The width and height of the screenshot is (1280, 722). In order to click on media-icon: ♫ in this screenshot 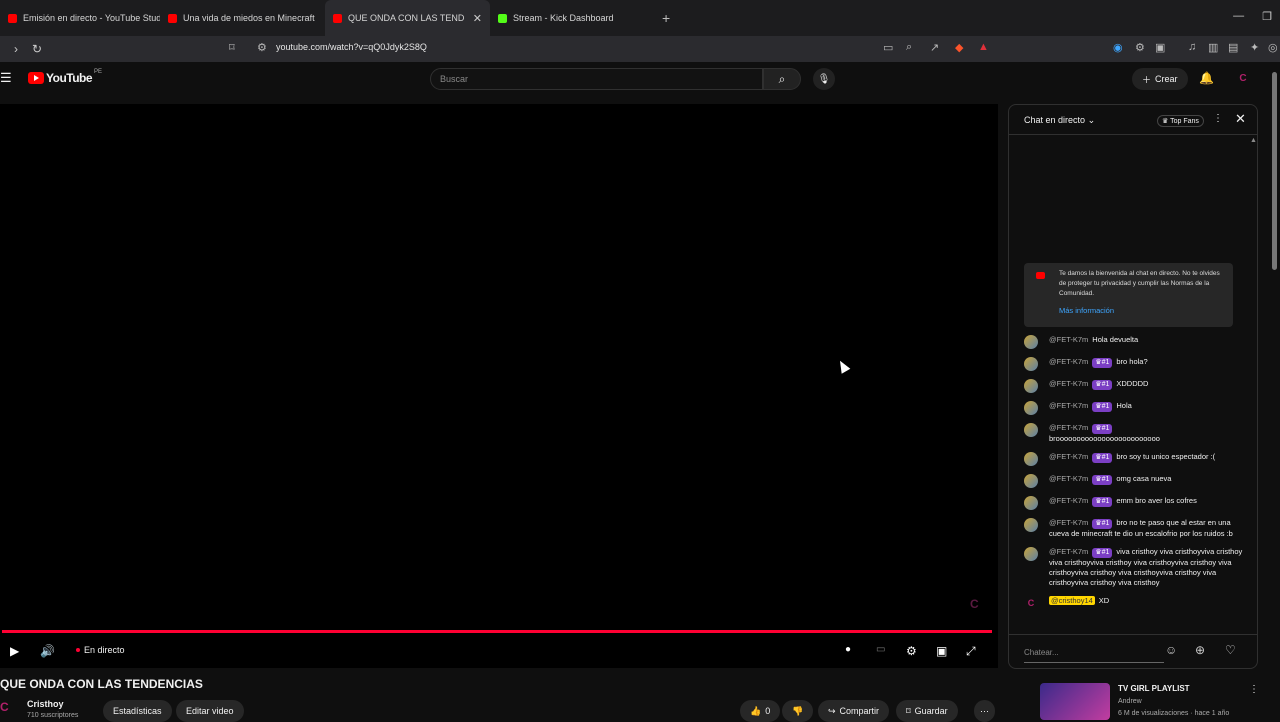, I will do `click(1192, 47)`.